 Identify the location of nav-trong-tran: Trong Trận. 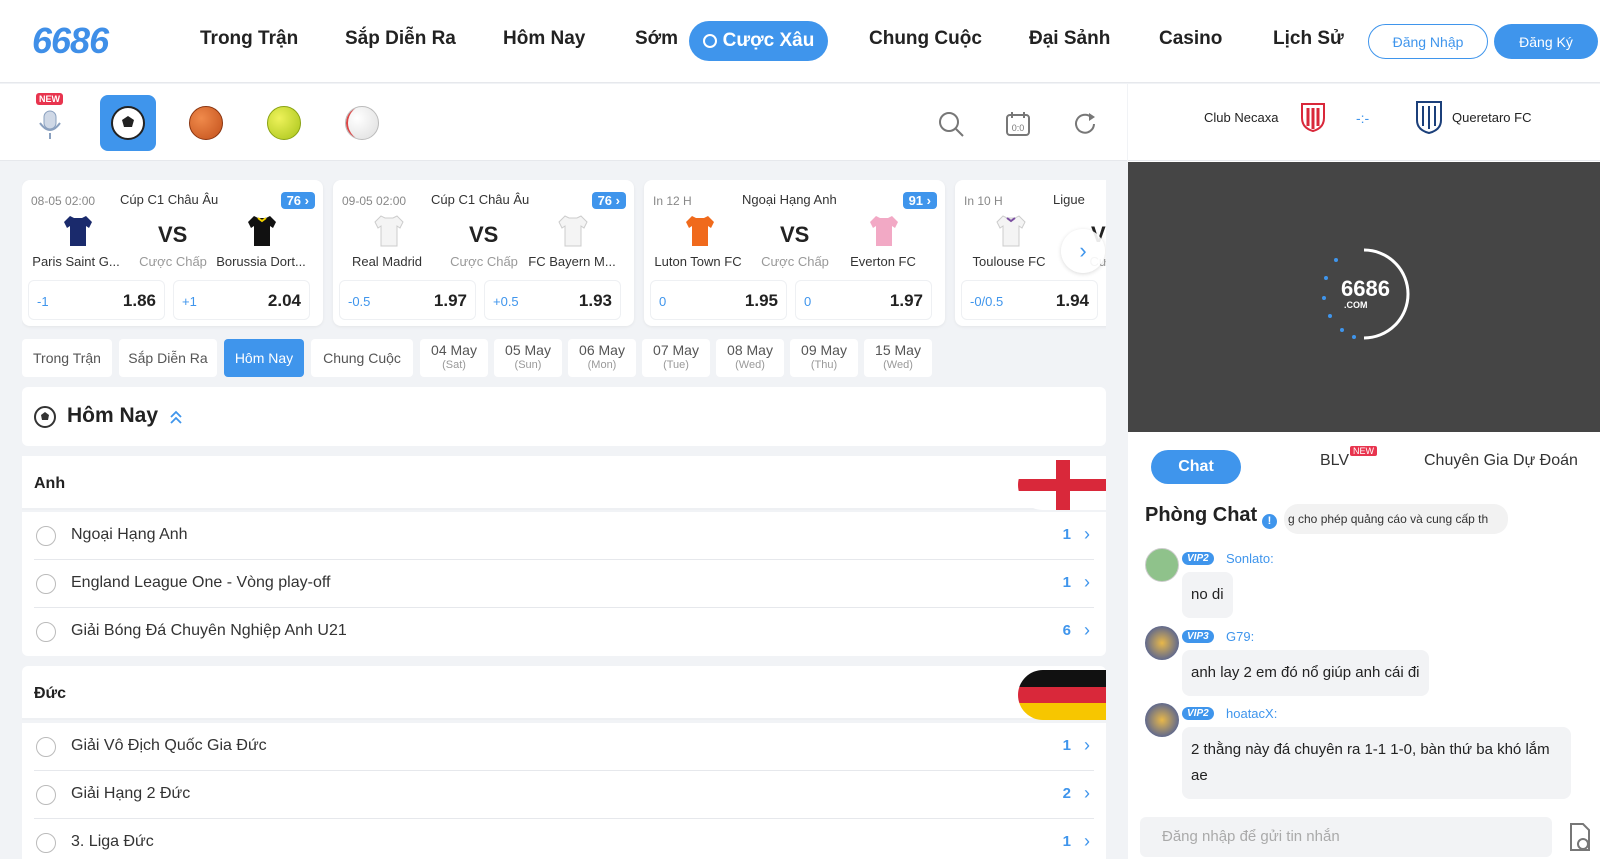
(249, 39).